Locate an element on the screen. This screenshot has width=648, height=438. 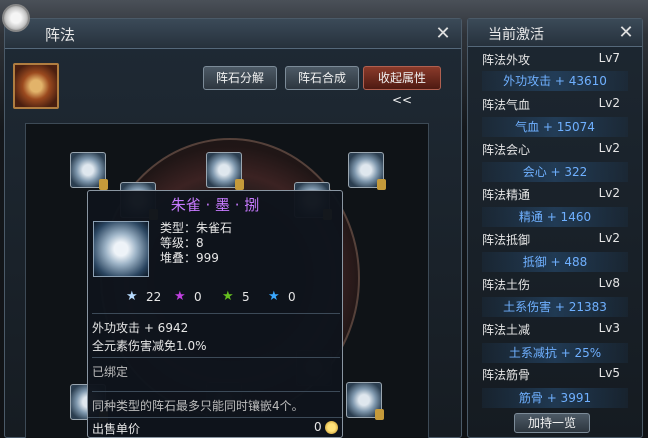
blue-star-icon: ★ is located at coordinates (132, 296).